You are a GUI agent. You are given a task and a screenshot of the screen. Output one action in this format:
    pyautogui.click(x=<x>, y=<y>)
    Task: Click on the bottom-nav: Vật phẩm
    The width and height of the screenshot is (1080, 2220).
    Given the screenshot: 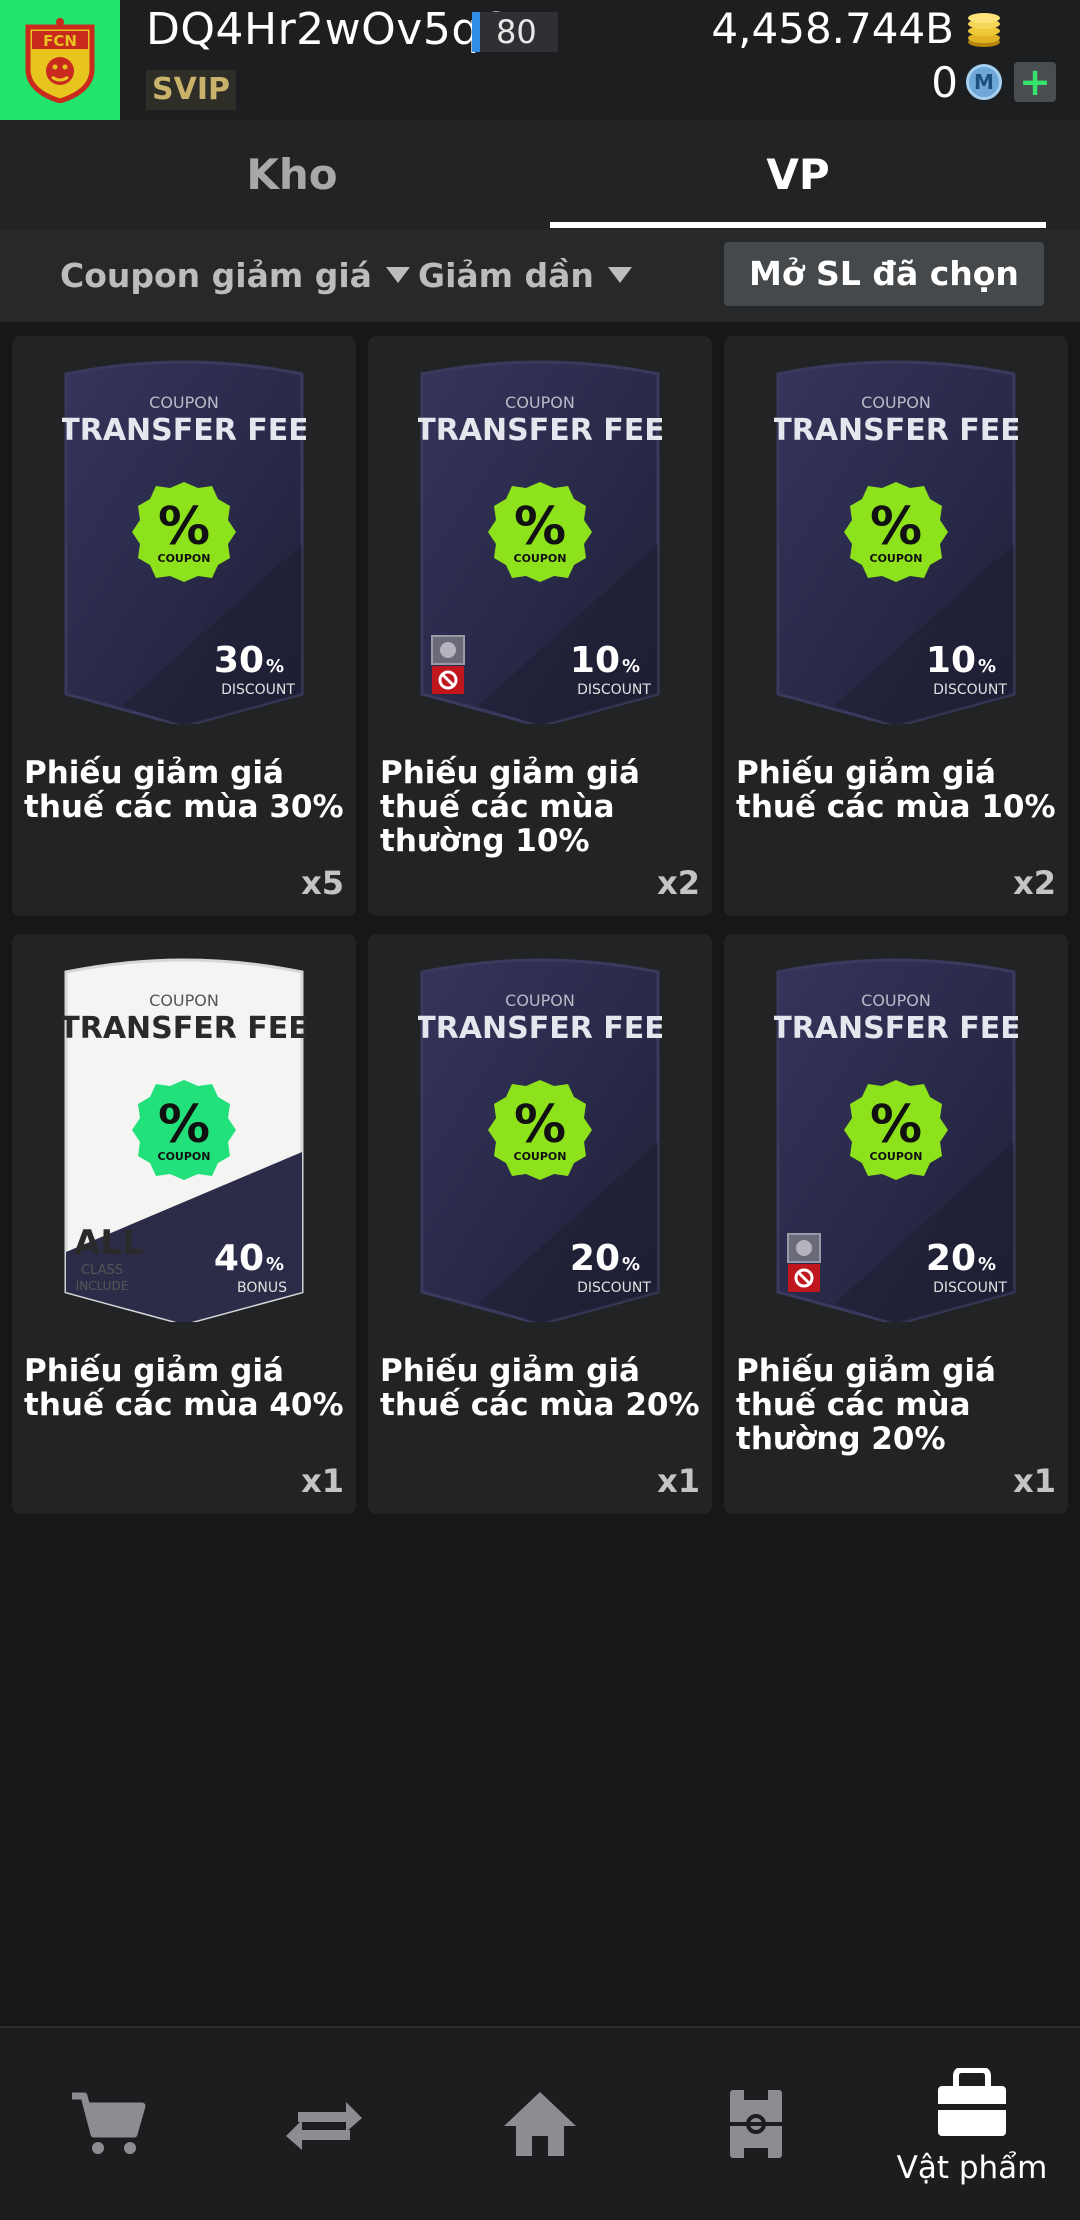 What is the action you would take?
    pyautogui.click(x=540, y=2123)
    